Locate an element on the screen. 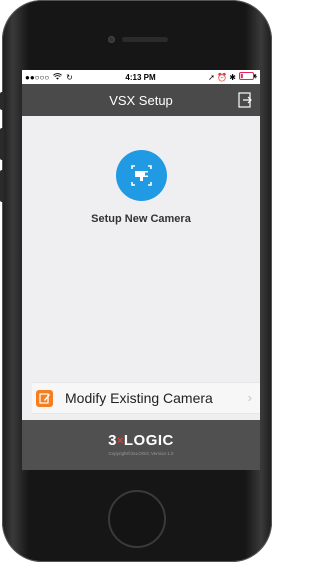 Image resolution: width=320 pixels, height=564 pixels. status-bar: ●●○○○ ↻ 4:13 PM ➚ ⏰ ✱ is located at coordinates (141, 77).